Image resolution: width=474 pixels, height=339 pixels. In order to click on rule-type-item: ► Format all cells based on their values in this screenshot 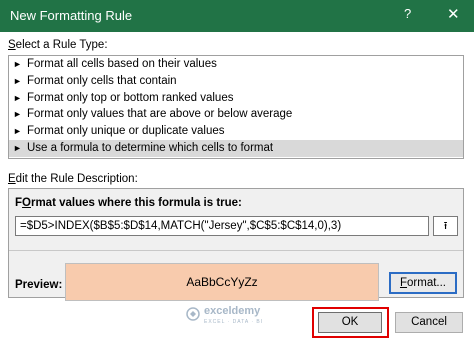, I will do `click(236, 64)`.